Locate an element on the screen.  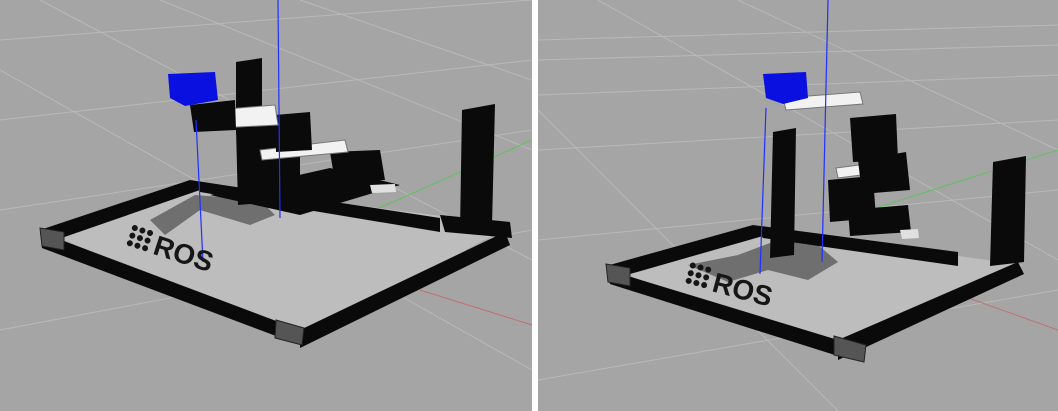
servo-motor-middle is located at coordinates (293, 132).